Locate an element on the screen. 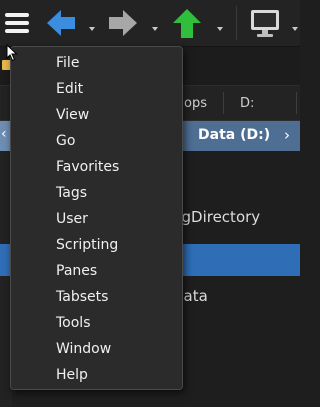 The height and width of the screenshot is (407, 320). menu-item-tabsets: Tabsets is located at coordinates (82, 297).